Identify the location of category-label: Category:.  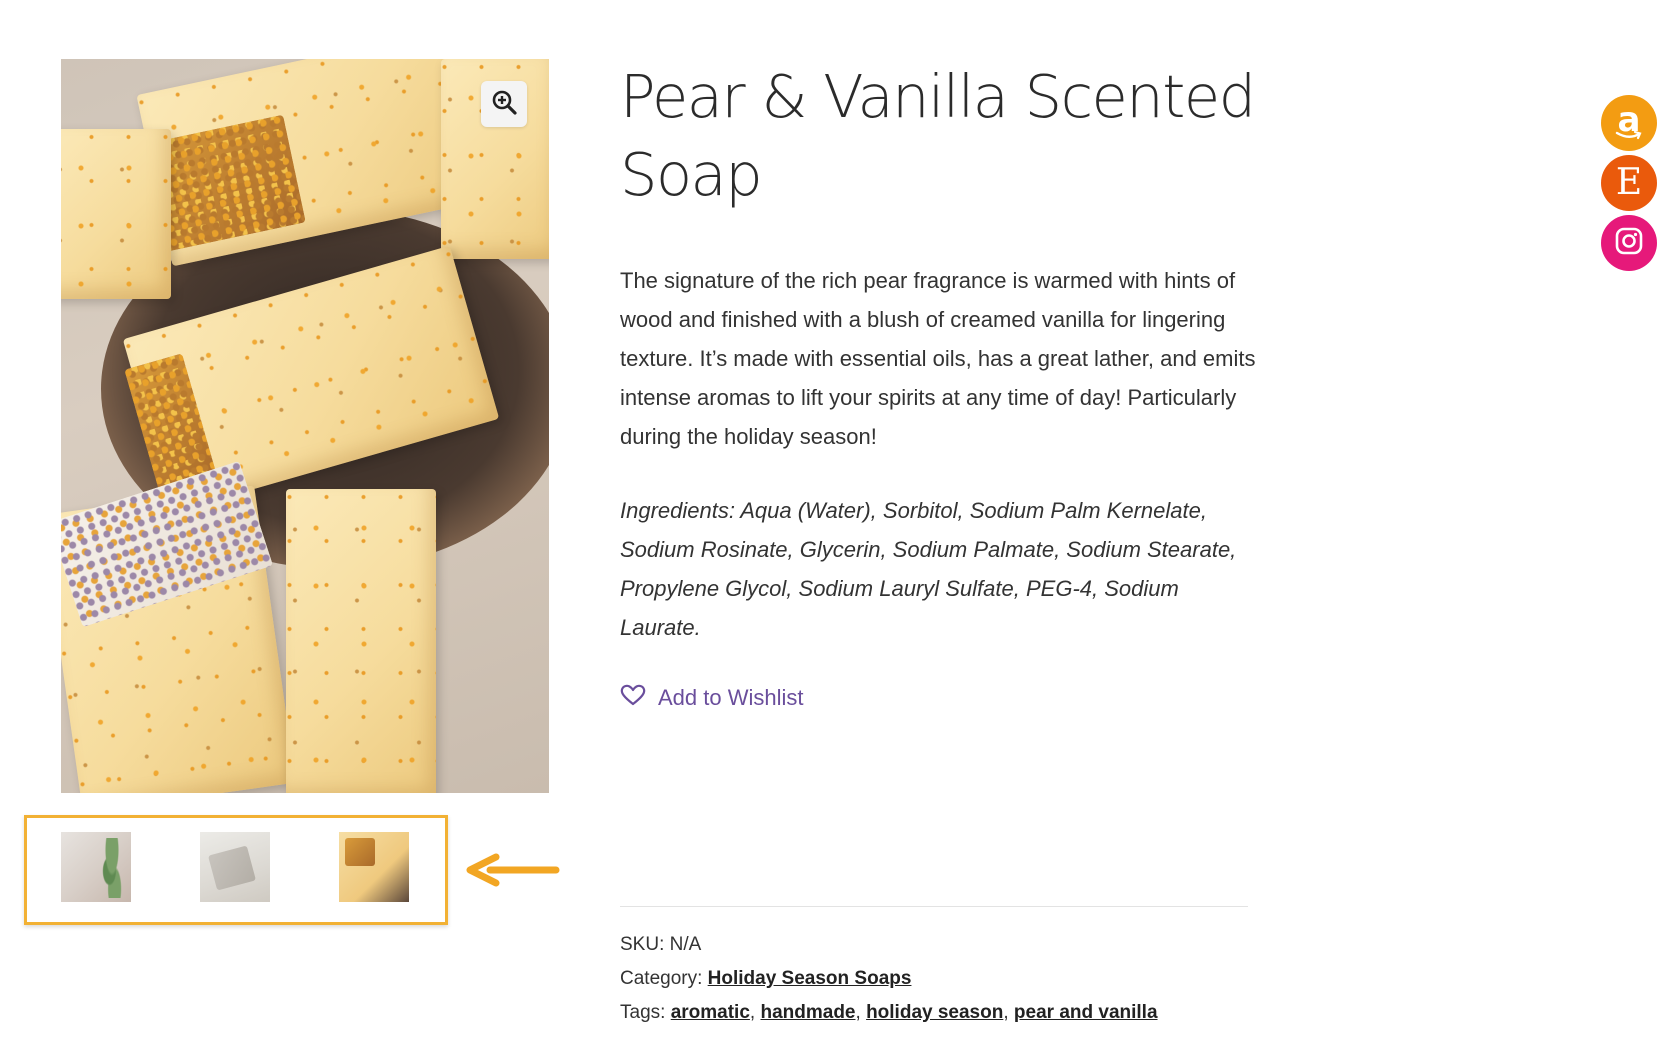
(661, 978).